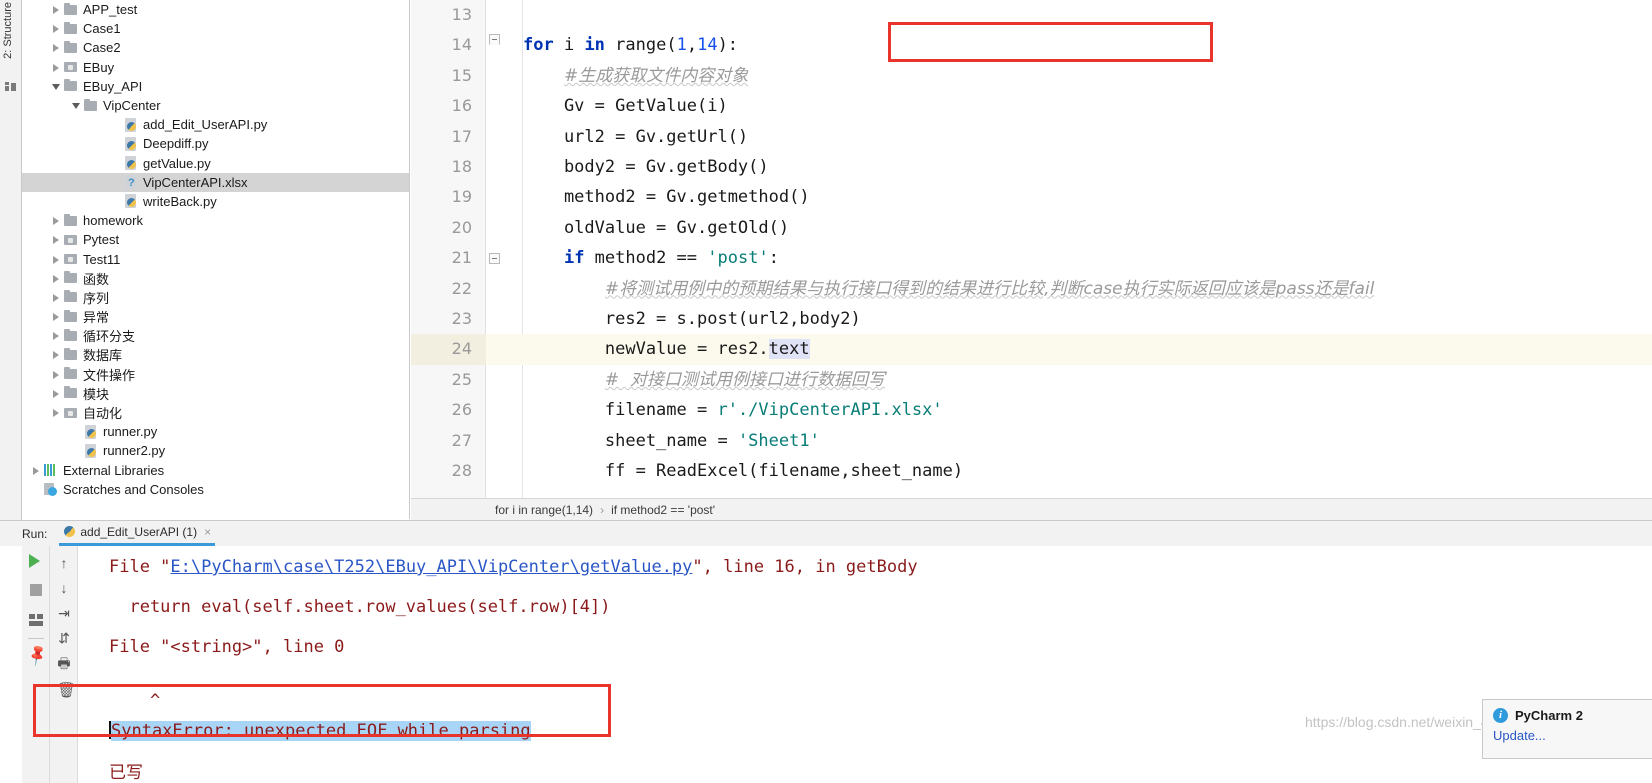 Image resolution: width=1652 pixels, height=783 pixels. What do you see at coordinates (1031, 45) in the screenshot?
I see `code-line-14: 14 for i in range(1,14):` at bounding box center [1031, 45].